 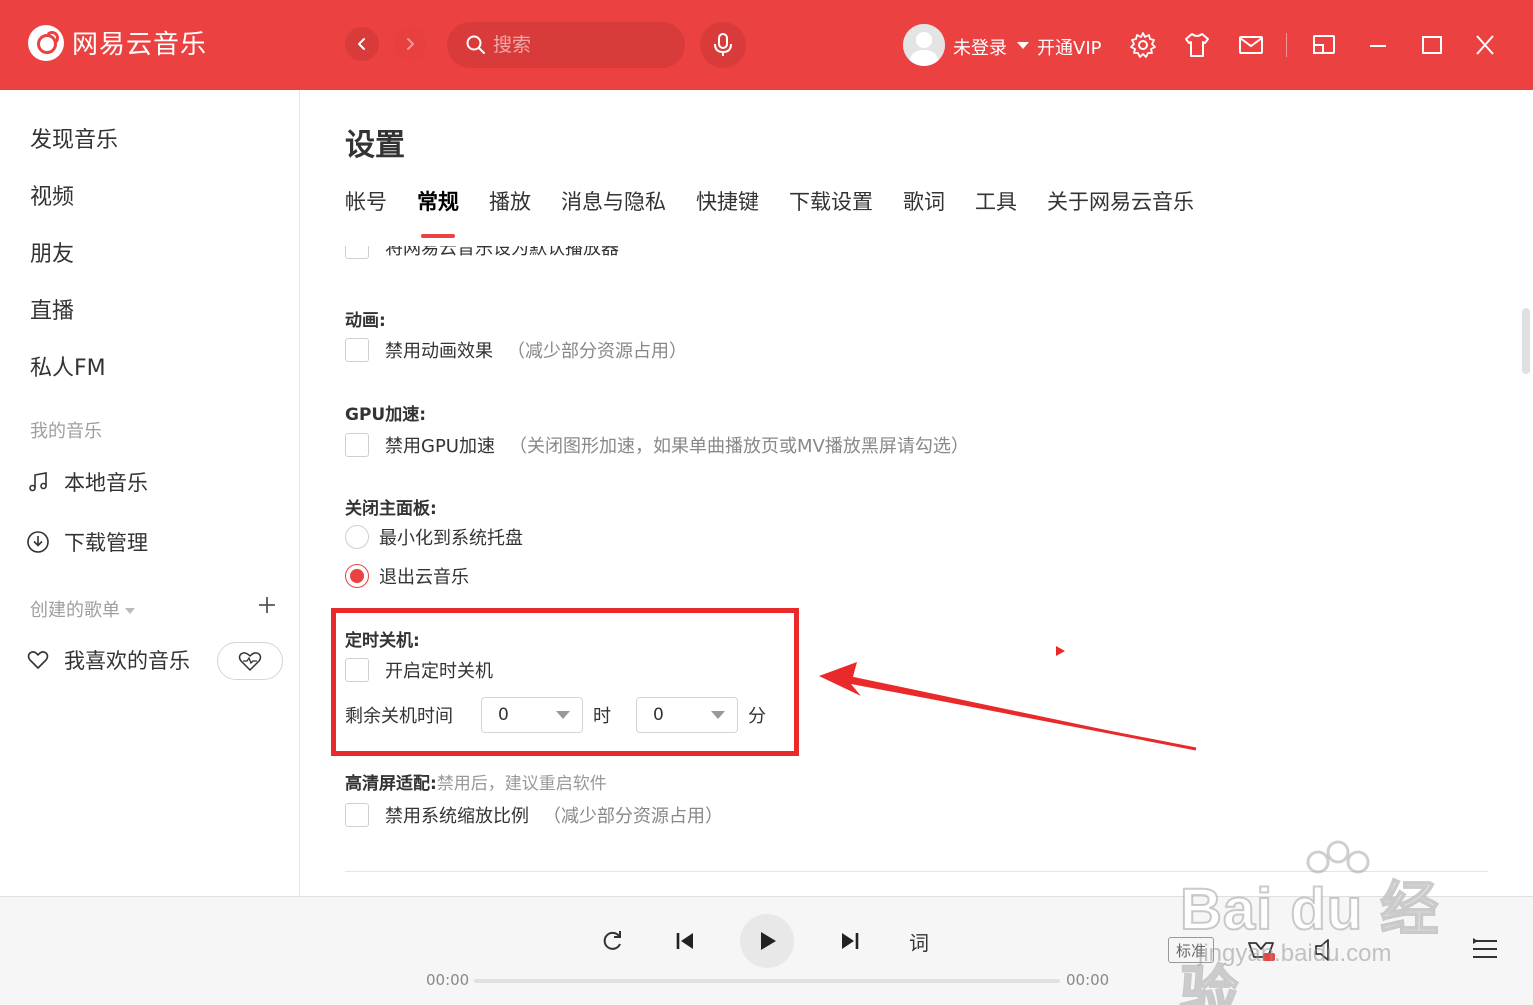 I want to click on app-logo: 网易云音乐, so click(x=117, y=42).